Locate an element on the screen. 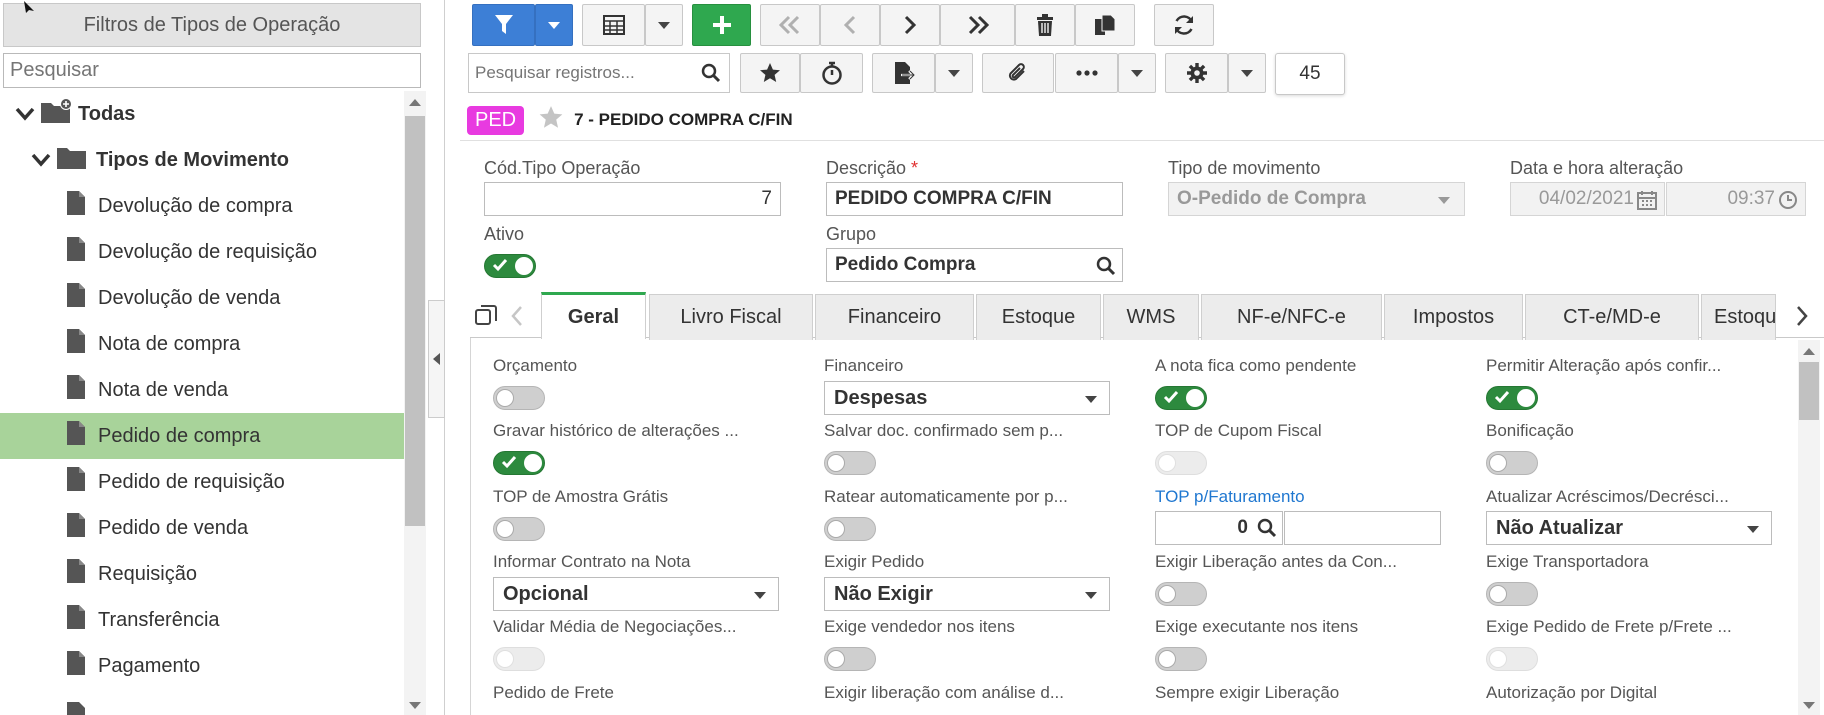 The height and width of the screenshot is (715, 1824). prev-record-button is located at coordinates (850, 25).